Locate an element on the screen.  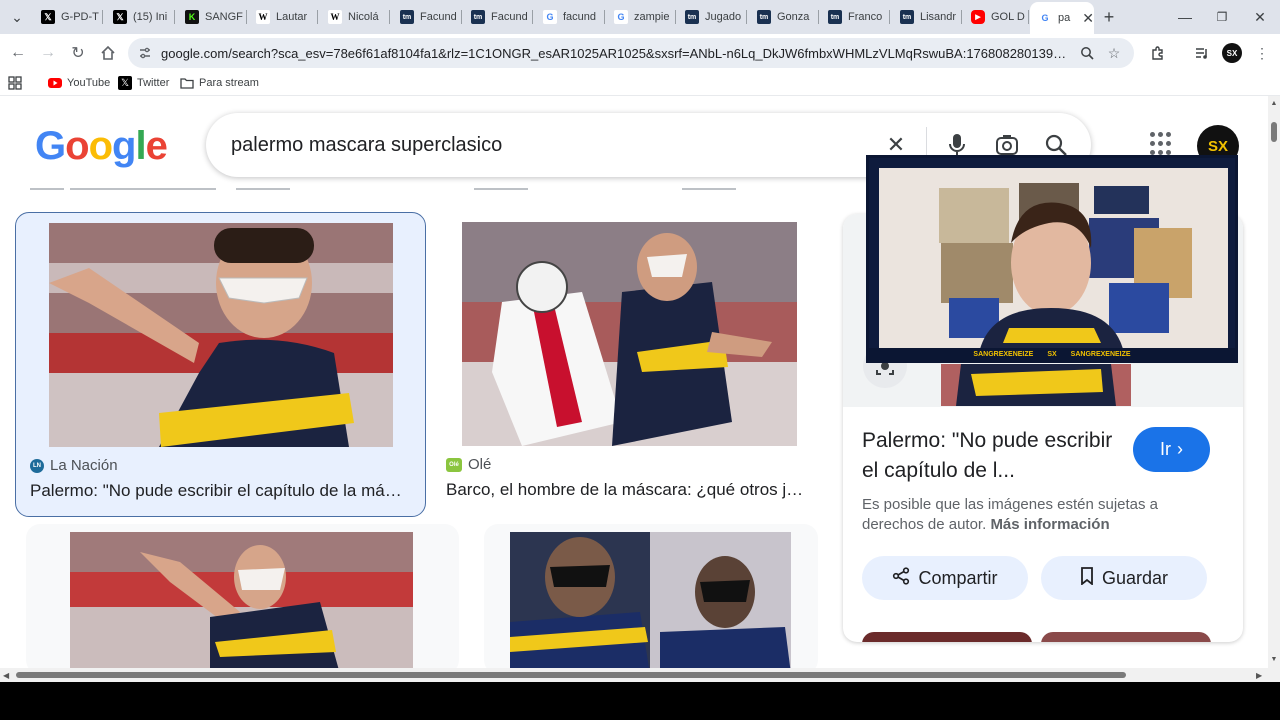
home-icon is located at coordinates (108, 53).